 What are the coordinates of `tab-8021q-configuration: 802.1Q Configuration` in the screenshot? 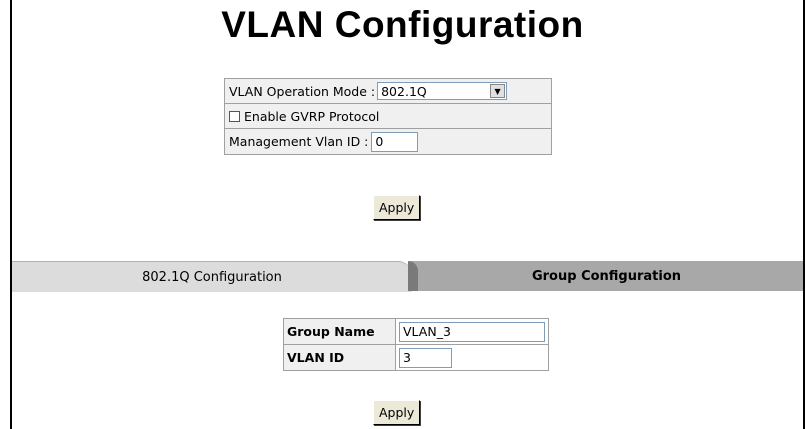 It's located at (212, 276).